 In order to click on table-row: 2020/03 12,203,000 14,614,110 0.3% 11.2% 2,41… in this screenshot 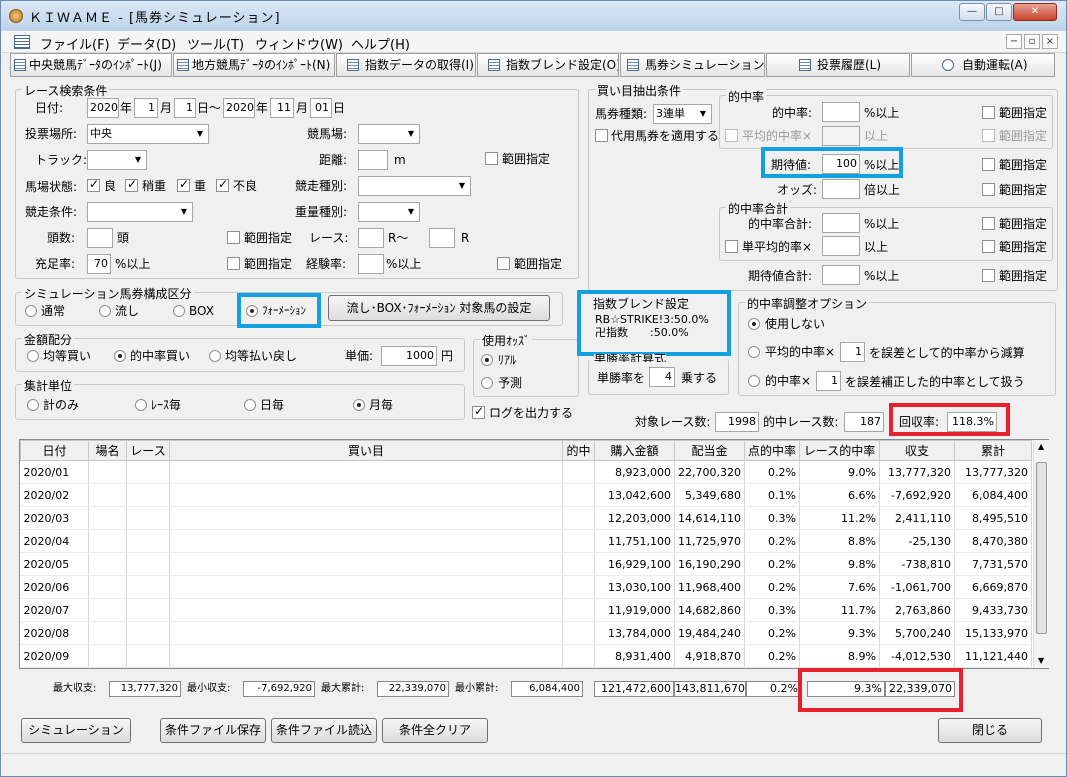, I will do `click(526, 518)`.